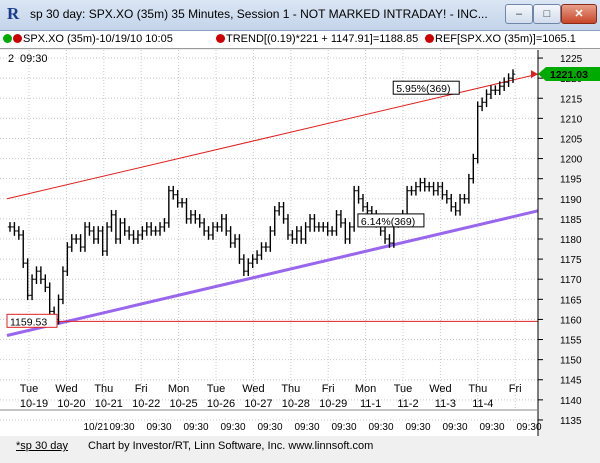  I want to click on date-label: 11-1, so click(370, 404).